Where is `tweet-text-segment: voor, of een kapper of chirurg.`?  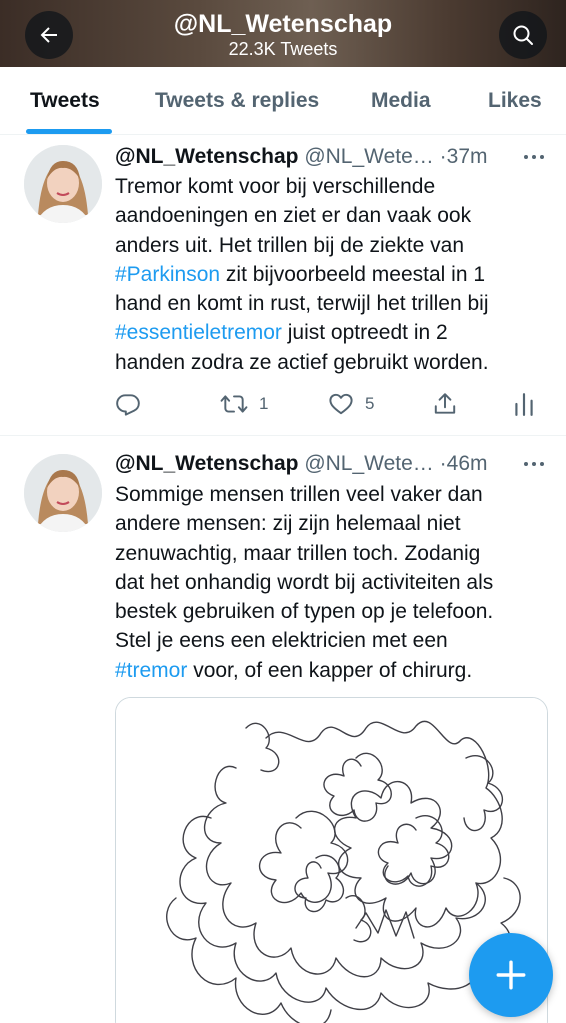 tweet-text-segment: voor, of een kapper of chirurg. is located at coordinates (330, 670).